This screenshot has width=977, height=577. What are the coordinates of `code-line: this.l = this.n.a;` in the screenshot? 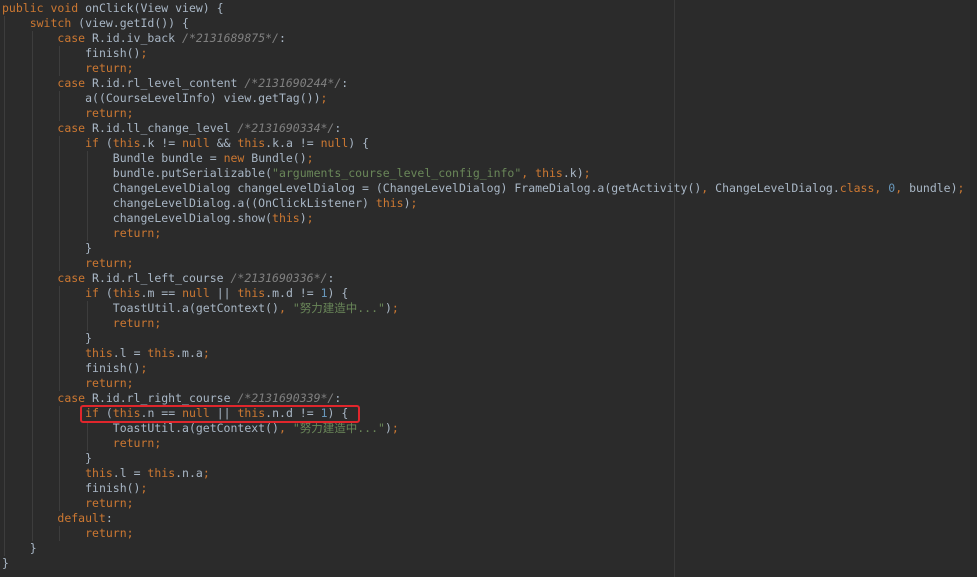 It's located at (483, 473).